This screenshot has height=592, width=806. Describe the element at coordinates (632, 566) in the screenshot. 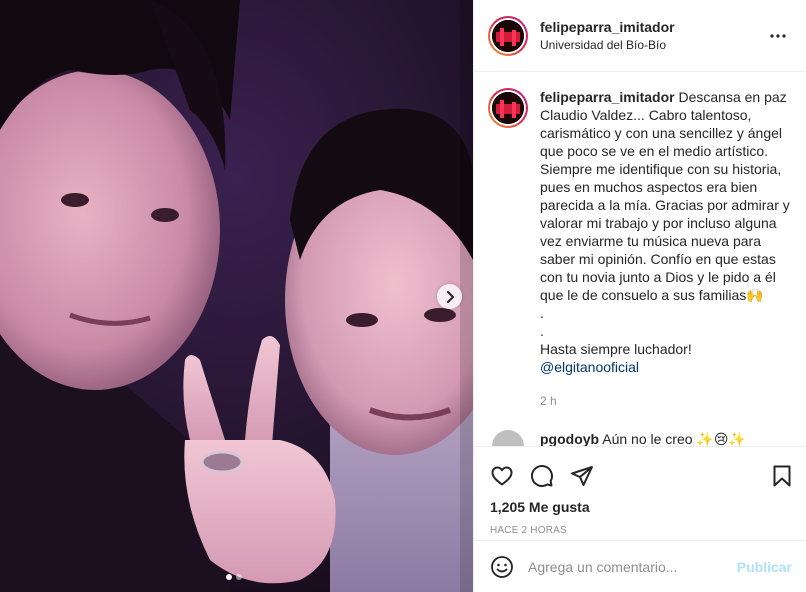

I see `comment-input` at that location.